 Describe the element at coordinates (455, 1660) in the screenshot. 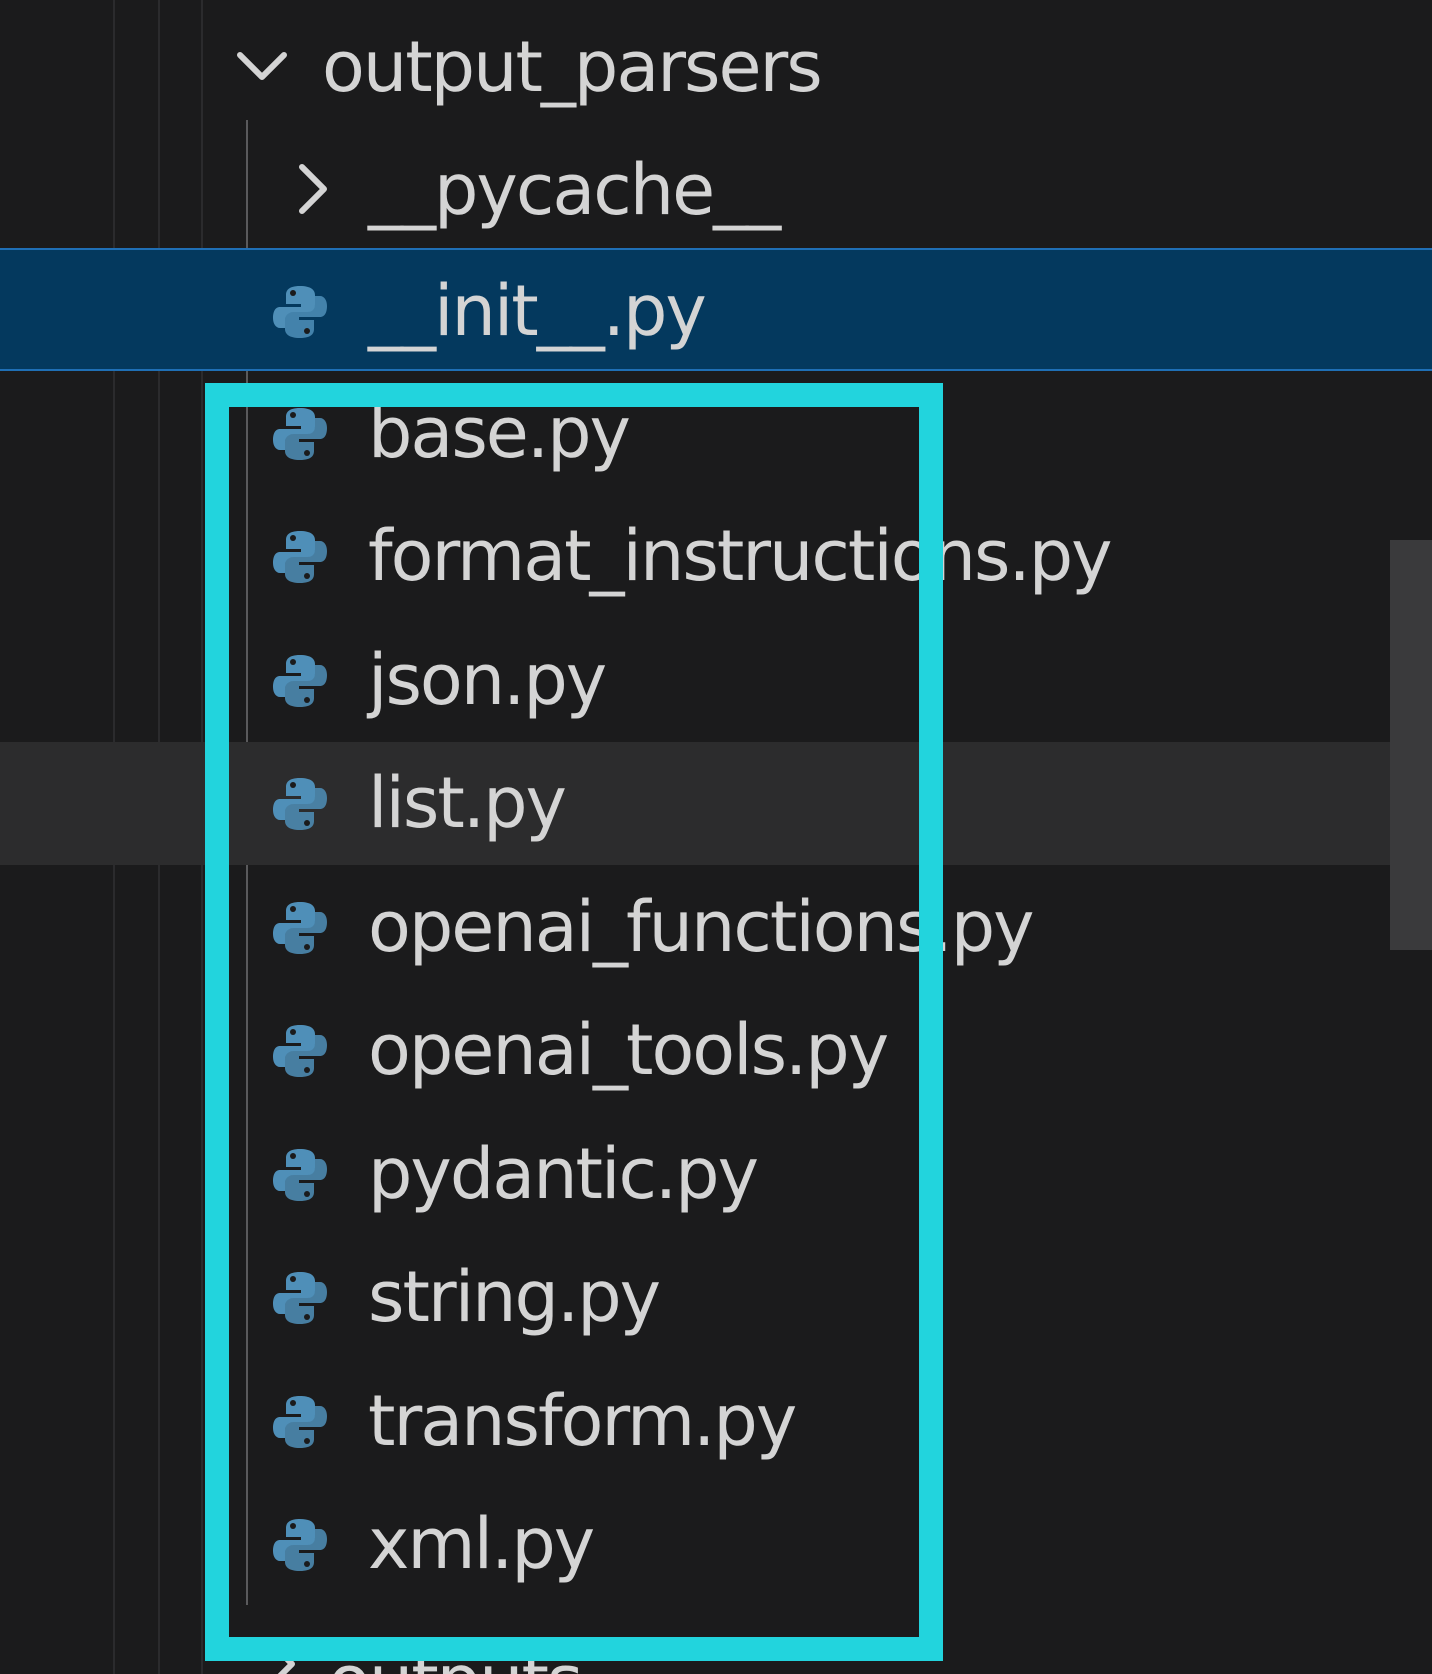

I see `folder-label: outputs` at that location.